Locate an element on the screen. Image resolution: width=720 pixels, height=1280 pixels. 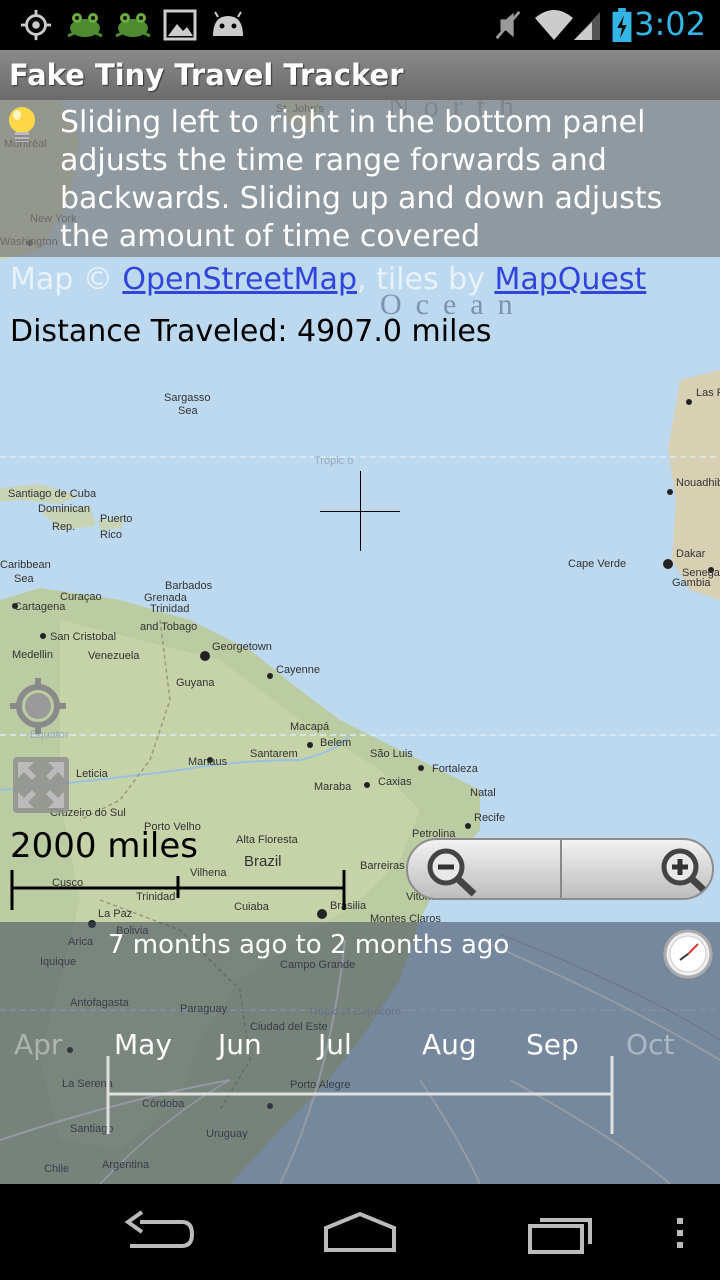
home-icon is located at coordinates (360, 1232).